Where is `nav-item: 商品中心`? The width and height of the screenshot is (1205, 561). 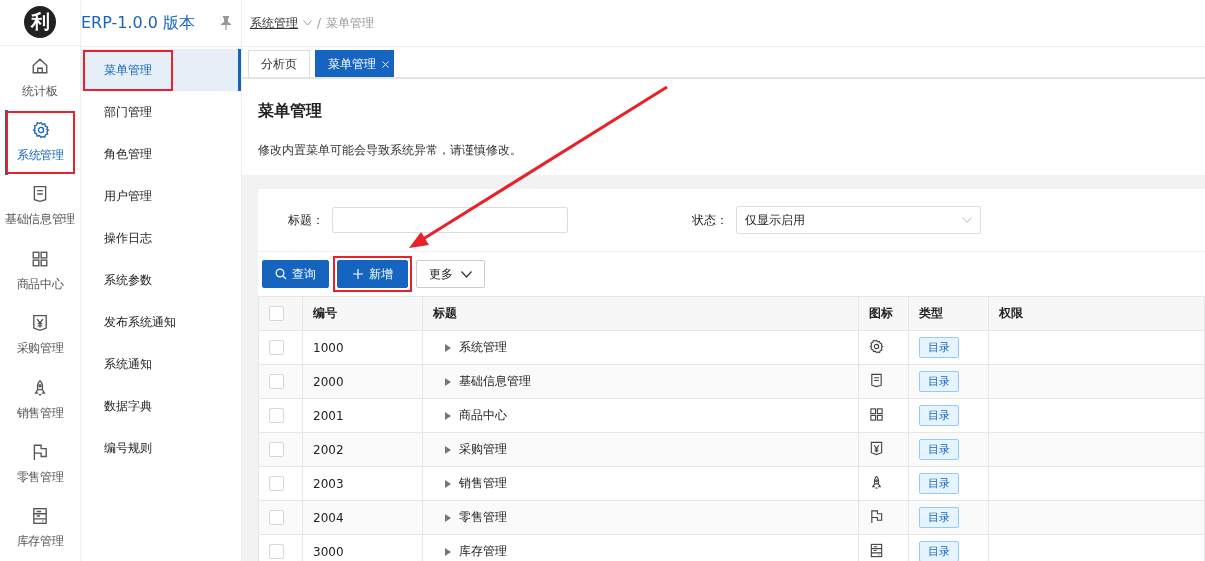 nav-item: 商品中心 is located at coordinates (40, 271).